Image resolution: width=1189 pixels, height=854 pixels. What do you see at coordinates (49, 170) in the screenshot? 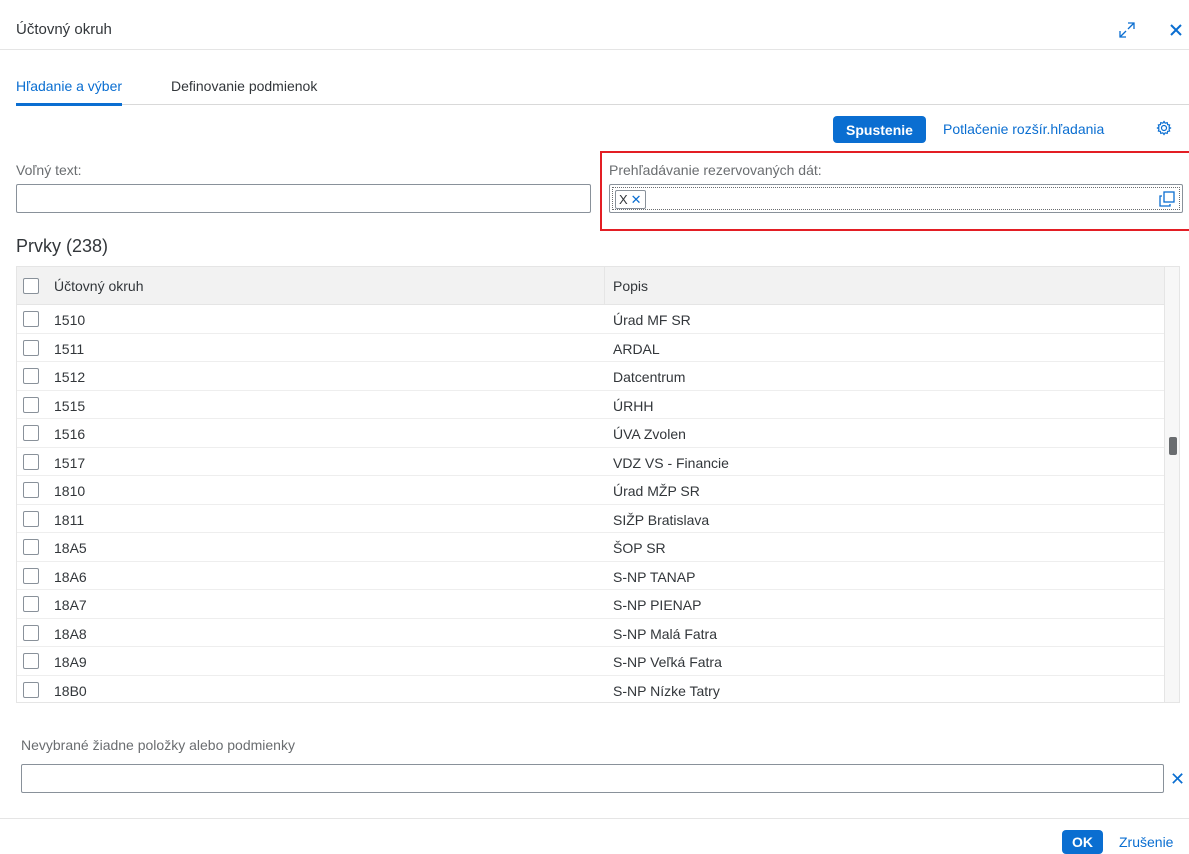
I see `free-text-label: Voľný text:` at bounding box center [49, 170].